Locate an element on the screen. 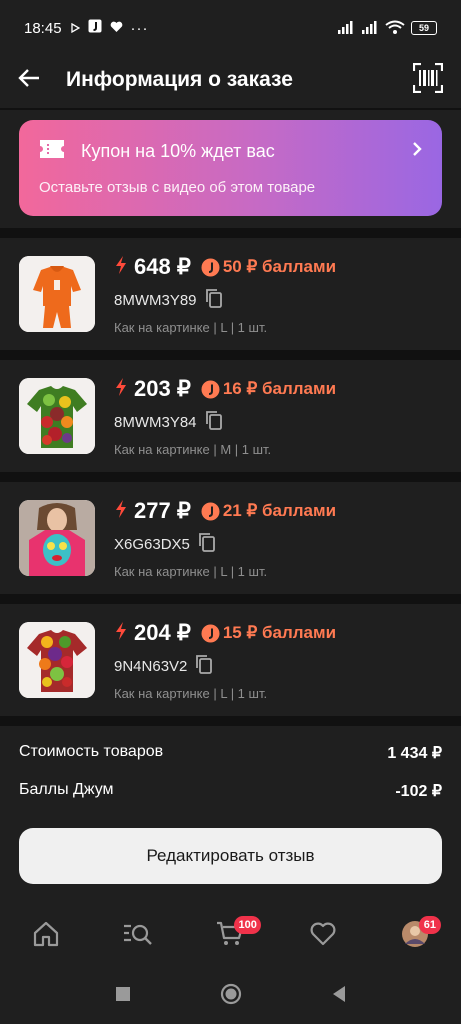 The width and height of the screenshot is (461, 1024). recent-apps-icon is located at coordinates (123, 996).